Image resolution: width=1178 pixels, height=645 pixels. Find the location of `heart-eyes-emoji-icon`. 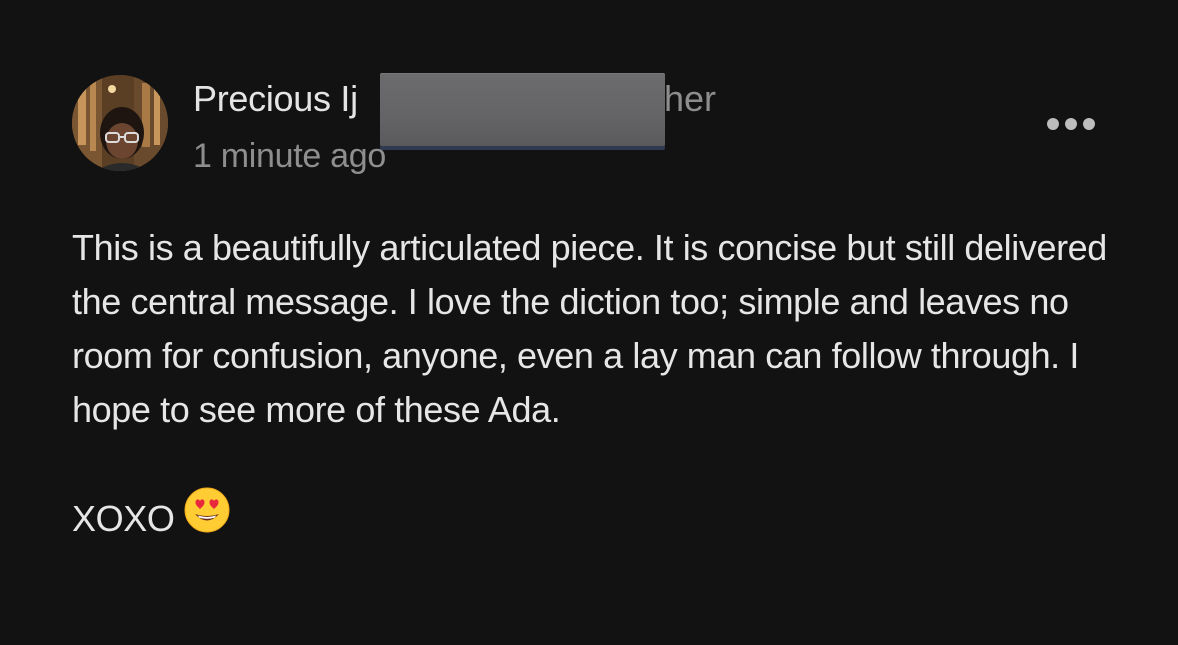

heart-eyes-emoji-icon is located at coordinates (207, 517).